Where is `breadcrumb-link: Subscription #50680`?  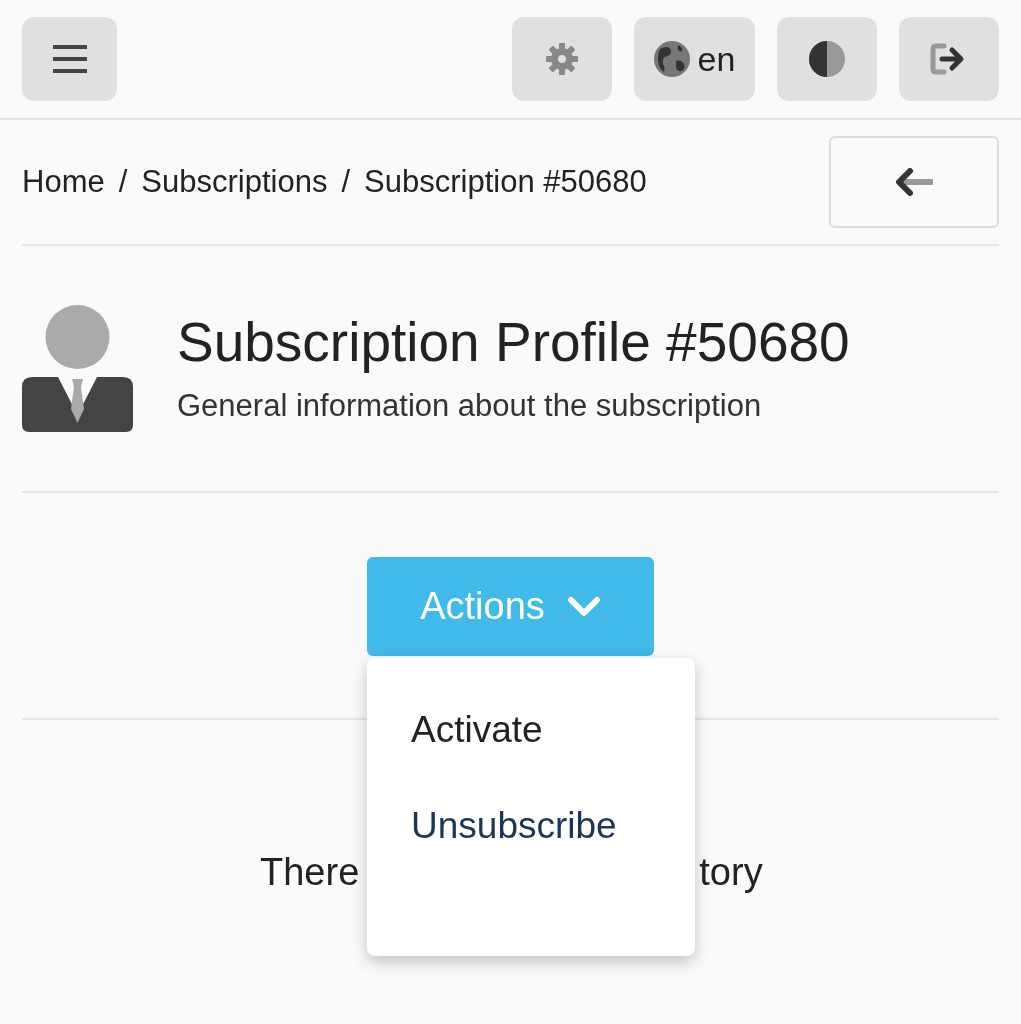 breadcrumb-link: Subscription #50680 is located at coordinates (505, 182).